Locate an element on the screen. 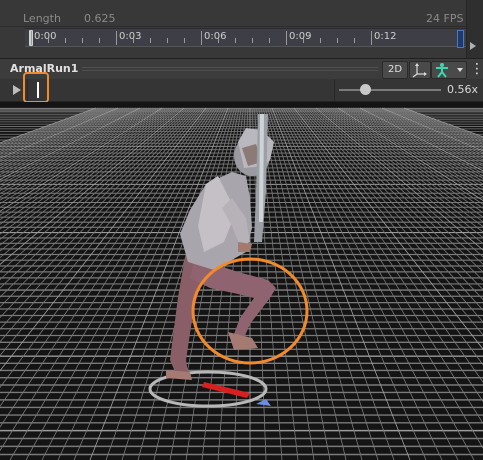 The width and height of the screenshot is (483, 460). play-icon is located at coordinates (17, 90).